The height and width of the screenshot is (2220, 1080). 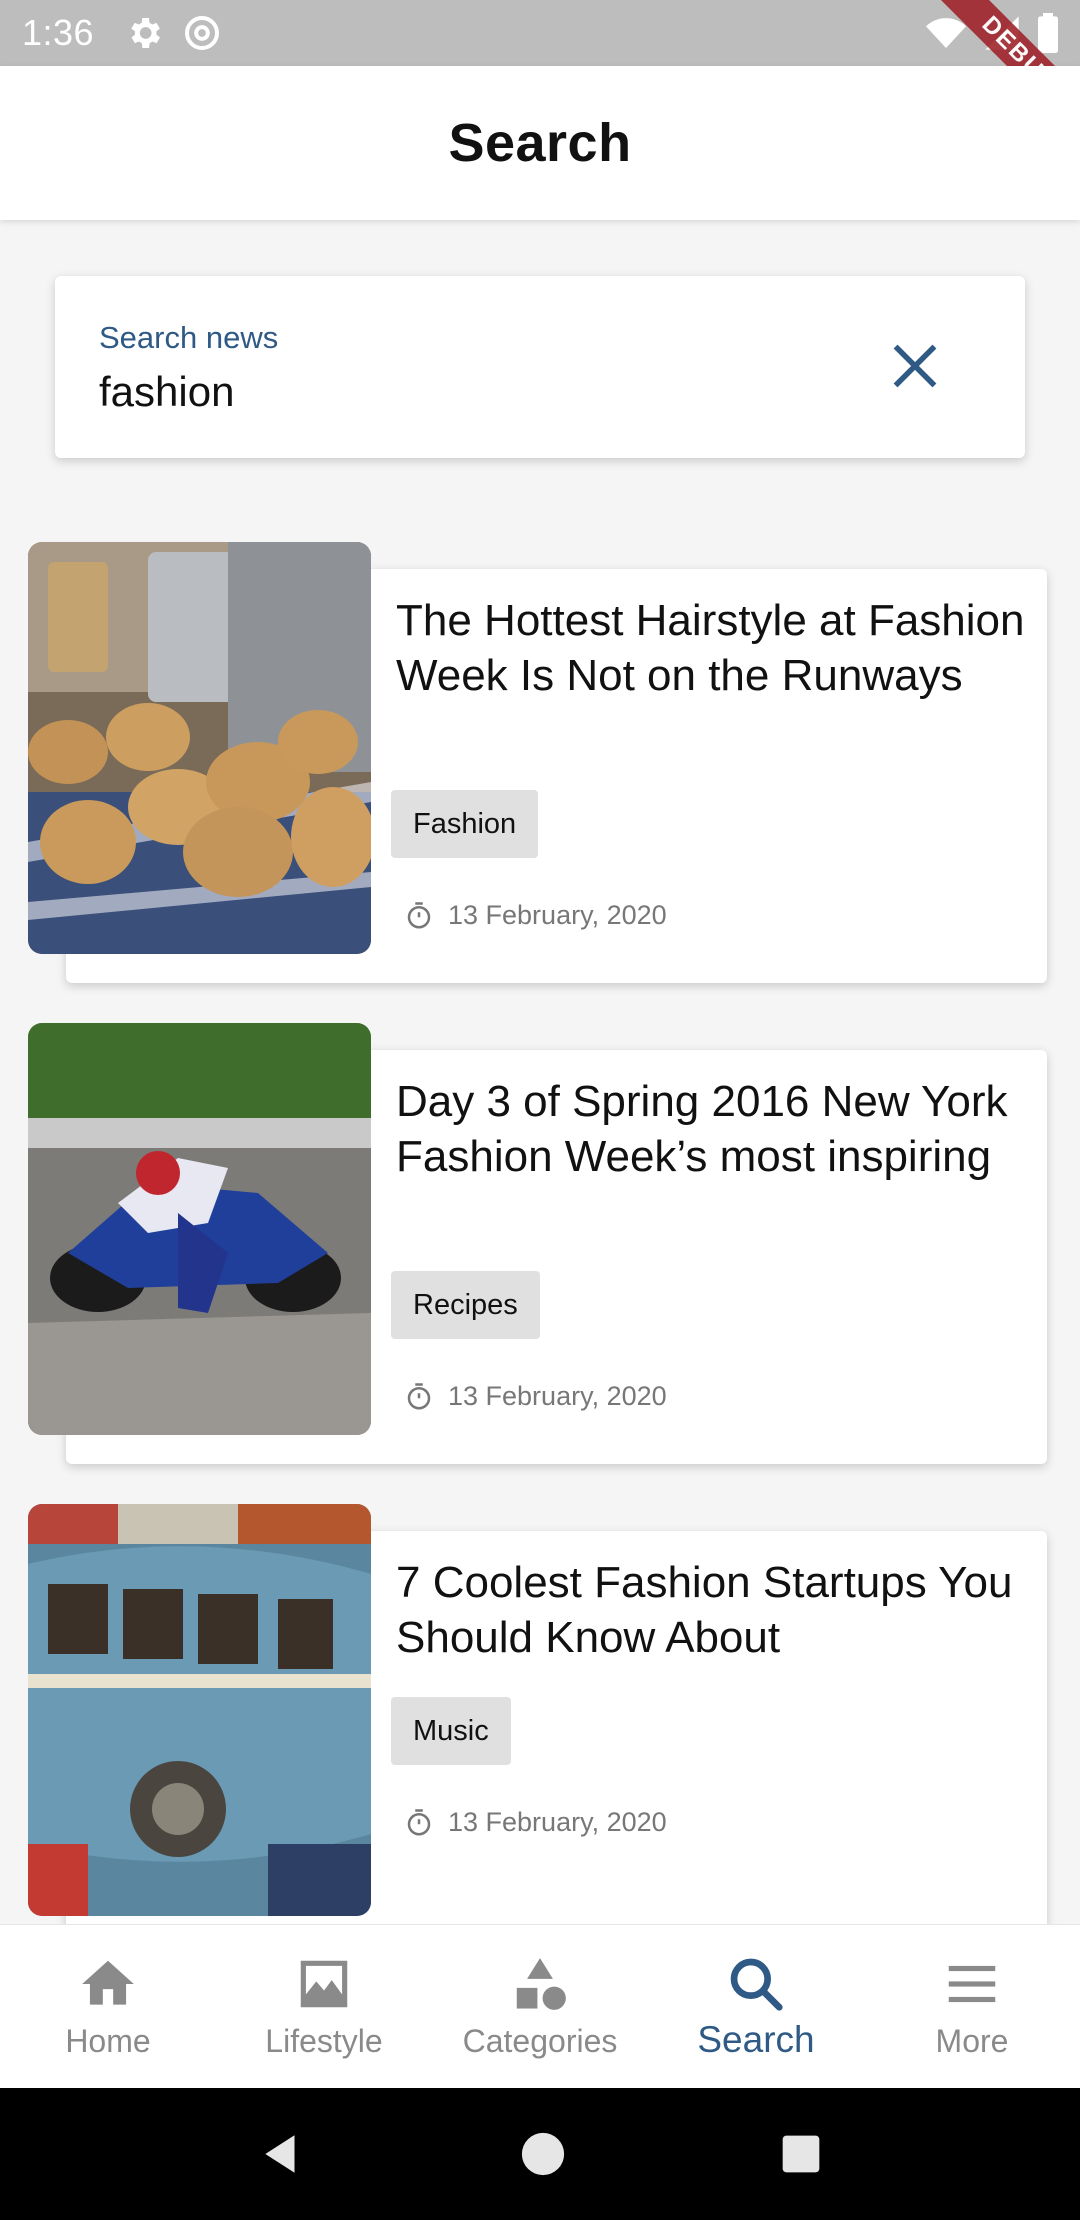 I want to click on signal-icon, so click(x=1002, y=33).